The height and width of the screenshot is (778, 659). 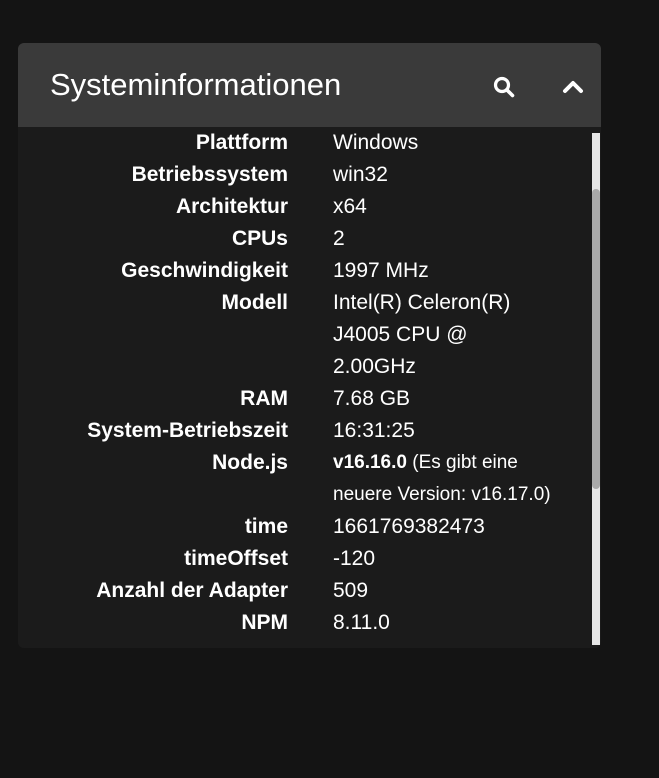 What do you see at coordinates (442, 494) in the screenshot?
I see `node-update-note-line2: neuere Version: v16.17.0)` at bounding box center [442, 494].